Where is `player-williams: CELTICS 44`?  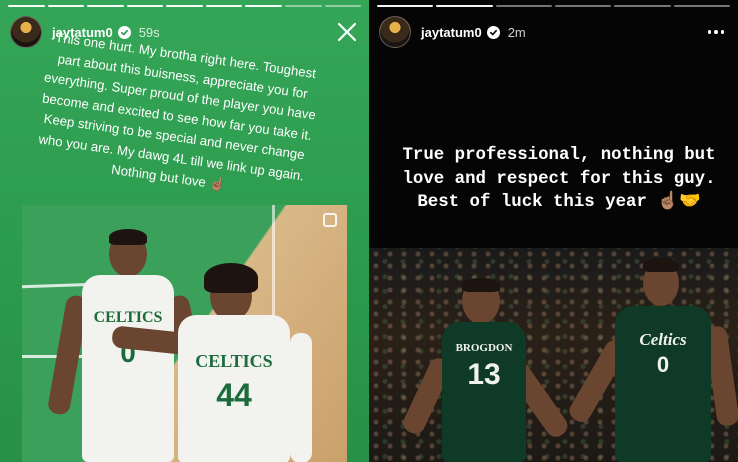 player-williams: CELTICS 44 is located at coordinates (211, 362).